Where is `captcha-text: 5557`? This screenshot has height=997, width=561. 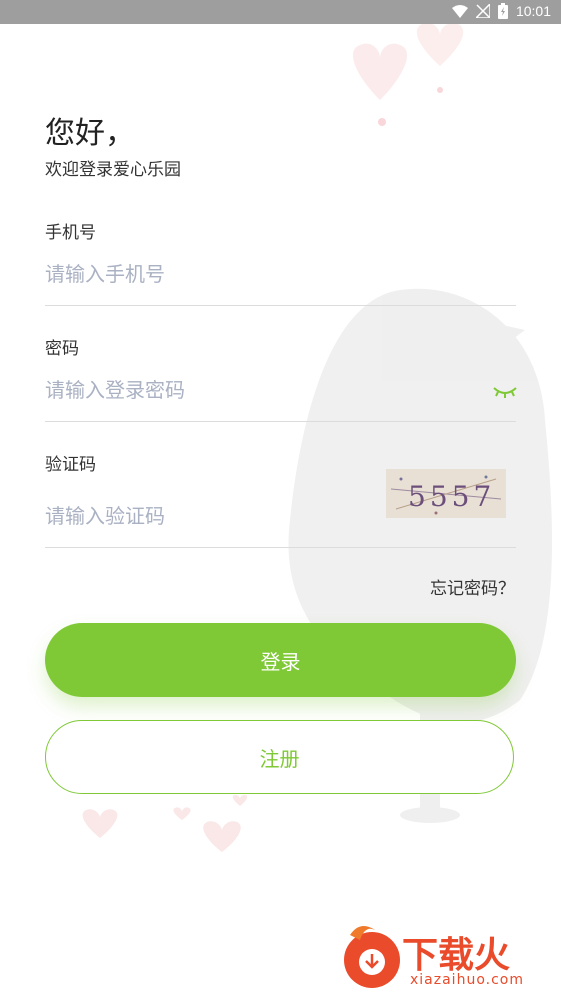
captcha-text: 5557 is located at coordinates (451, 496).